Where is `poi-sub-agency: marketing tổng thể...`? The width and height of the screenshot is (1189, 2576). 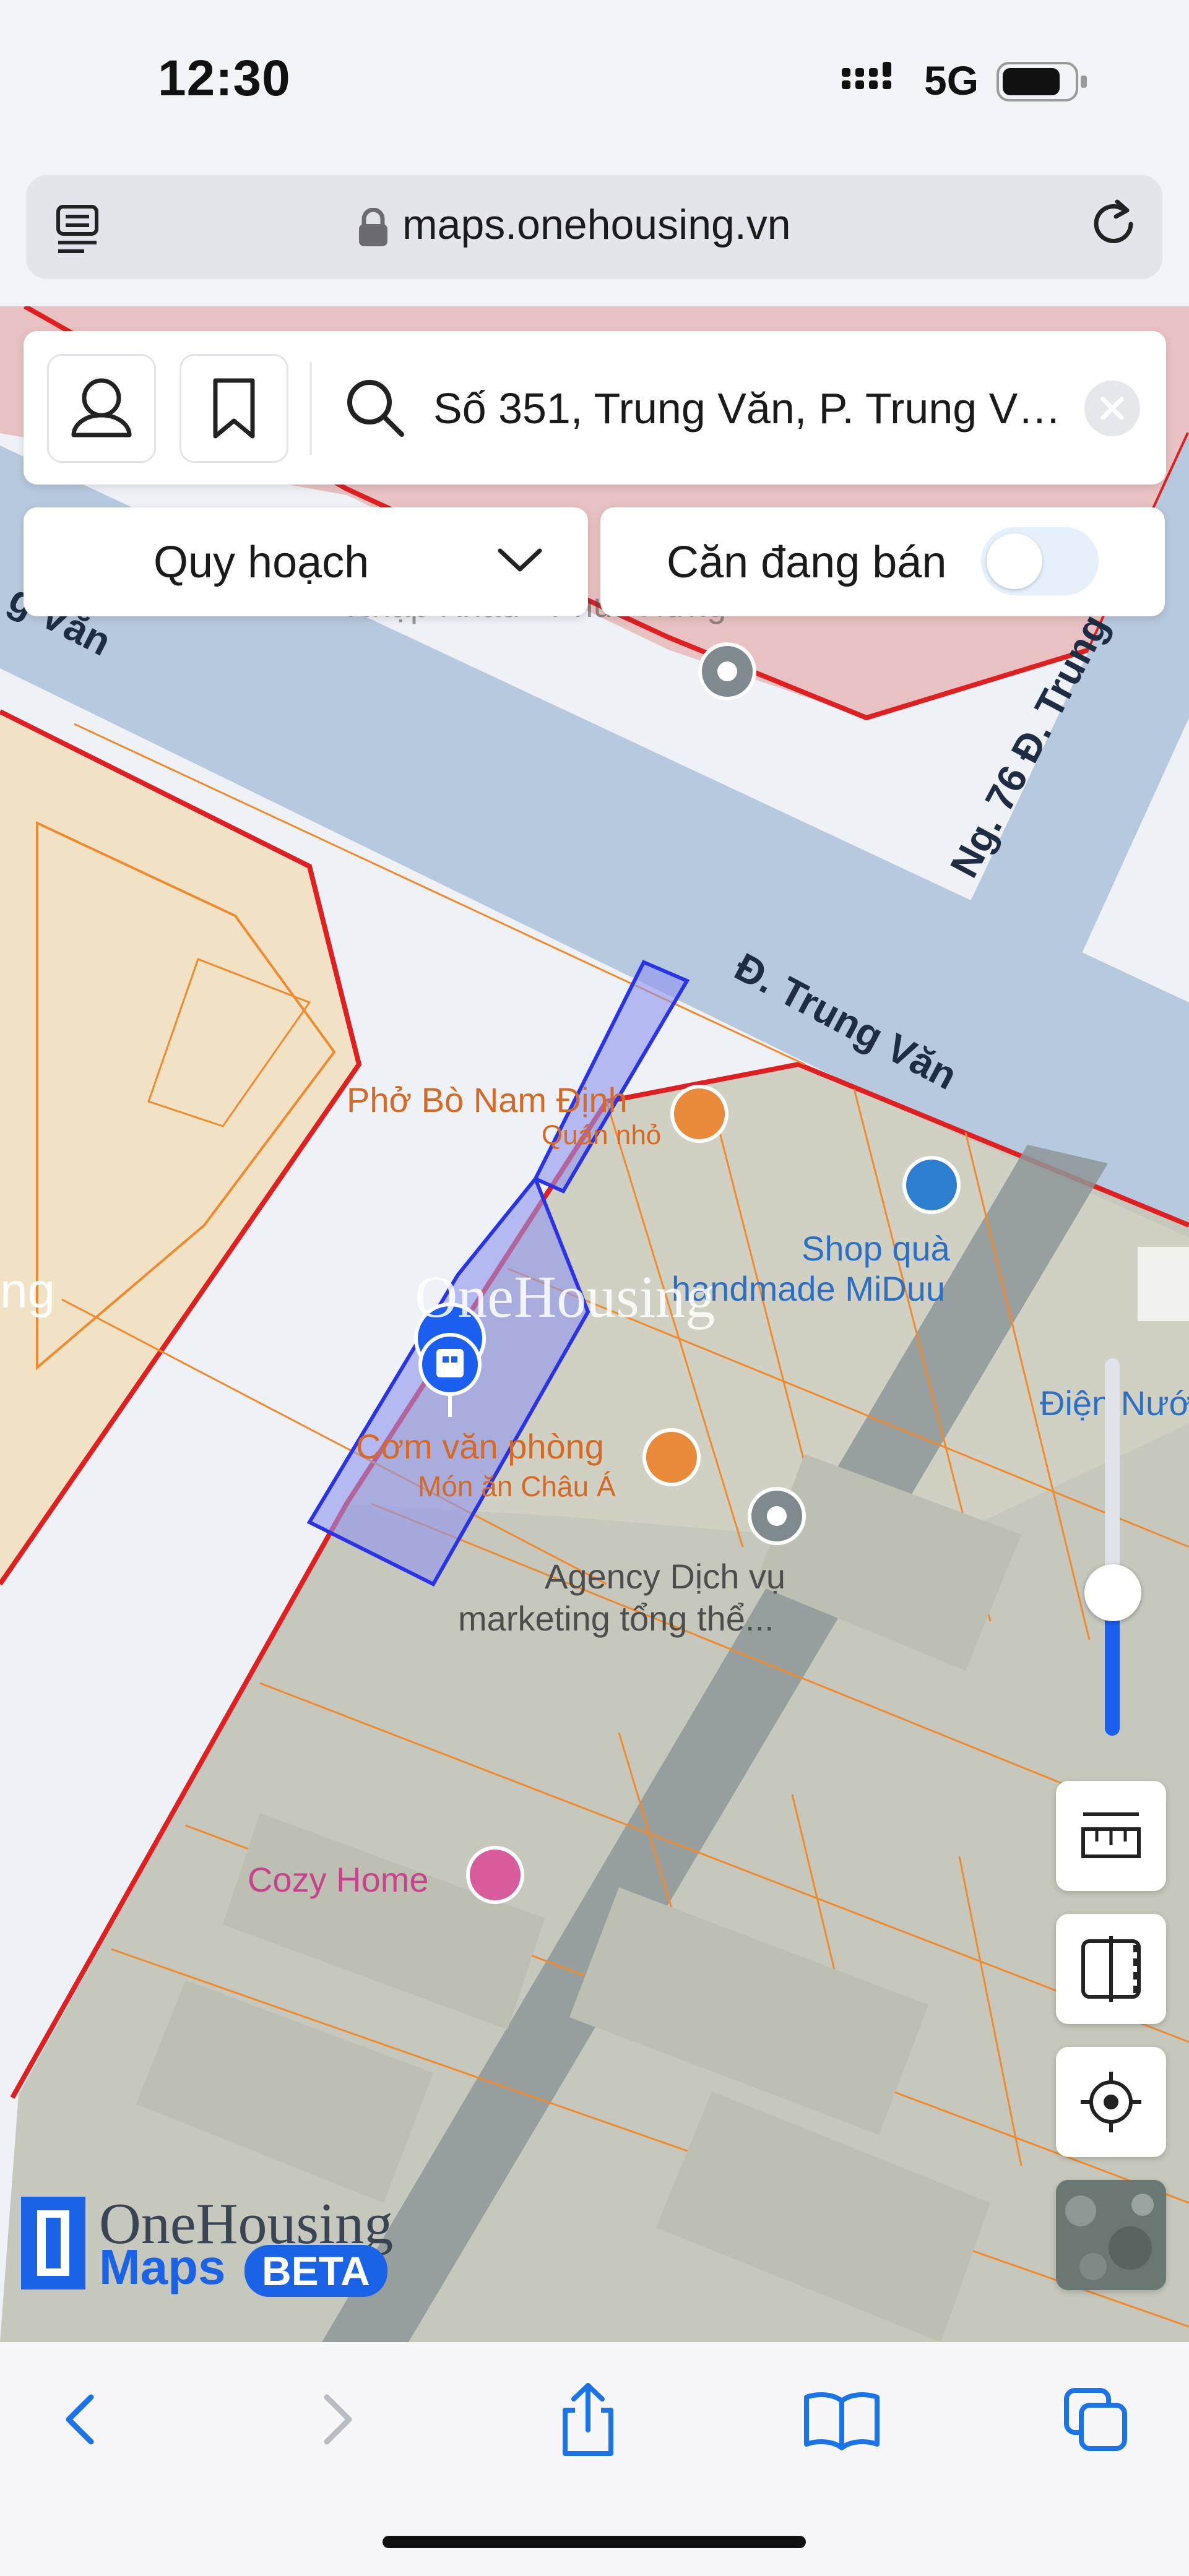
poi-sub-agency: marketing tổng thể... is located at coordinates (616, 1618).